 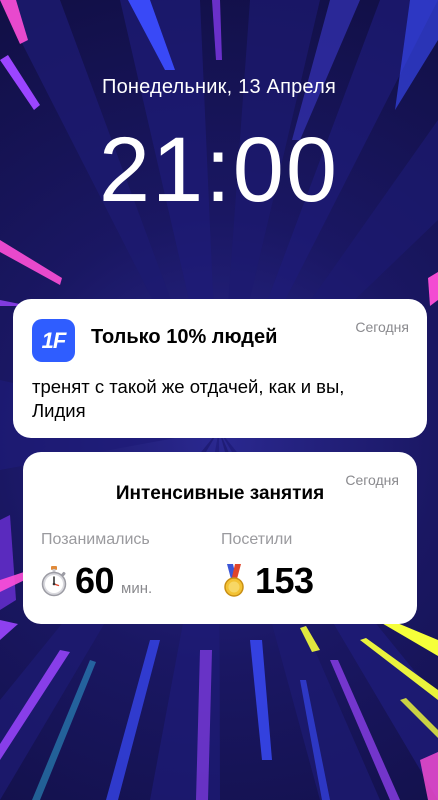 I want to click on app-icon: 1F, so click(x=53, y=340).